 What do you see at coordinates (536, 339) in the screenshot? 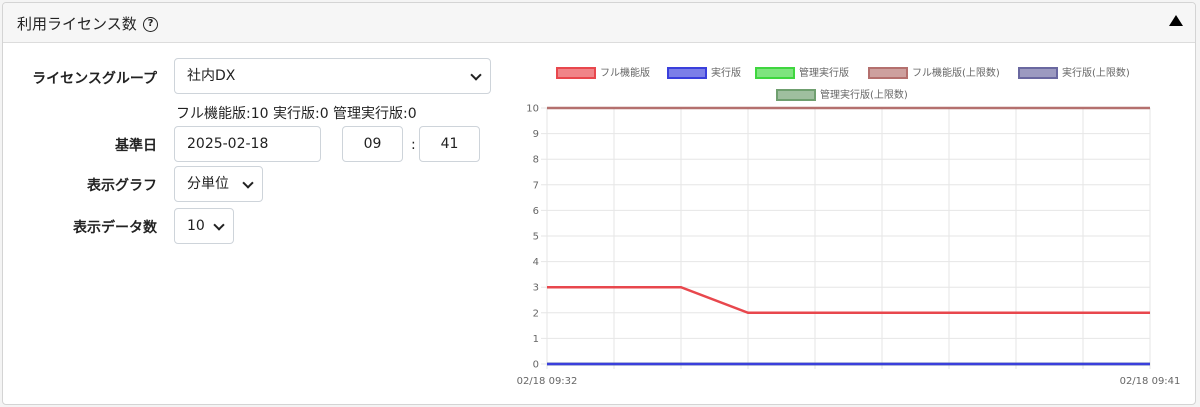
I see `y-tick-label: 1` at bounding box center [536, 339].